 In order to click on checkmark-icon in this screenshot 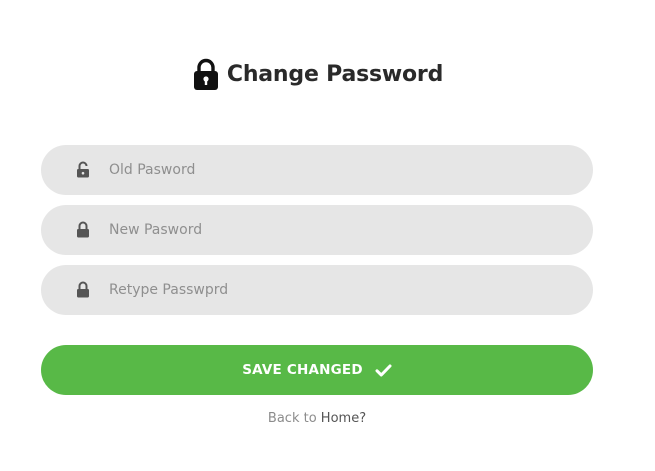, I will do `click(383, 370)`.